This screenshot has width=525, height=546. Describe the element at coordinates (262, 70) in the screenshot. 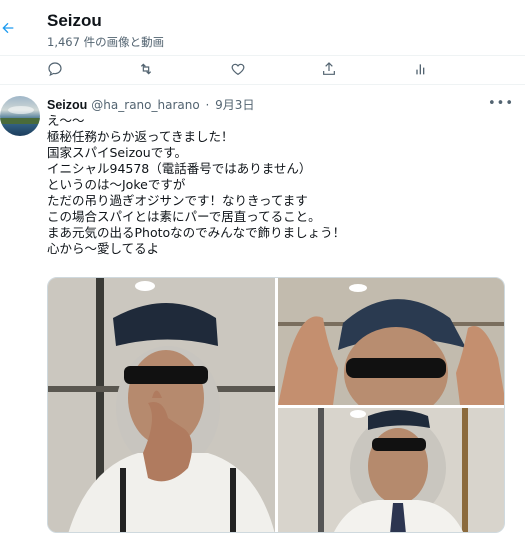

I see `previous-tweet-actions` at that location.